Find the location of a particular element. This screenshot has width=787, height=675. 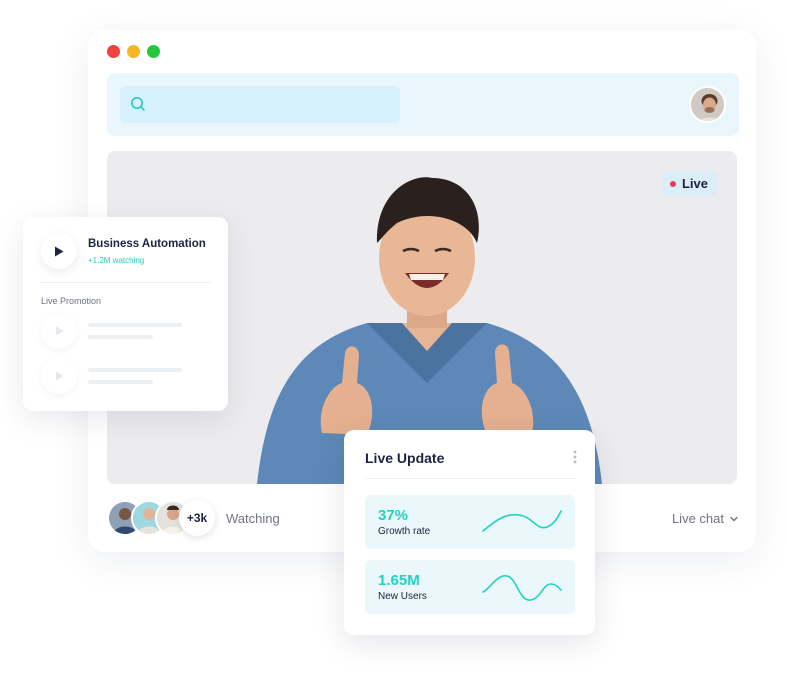

stat-new-users: 1.65M New Users is located at coordinates (470, 587).